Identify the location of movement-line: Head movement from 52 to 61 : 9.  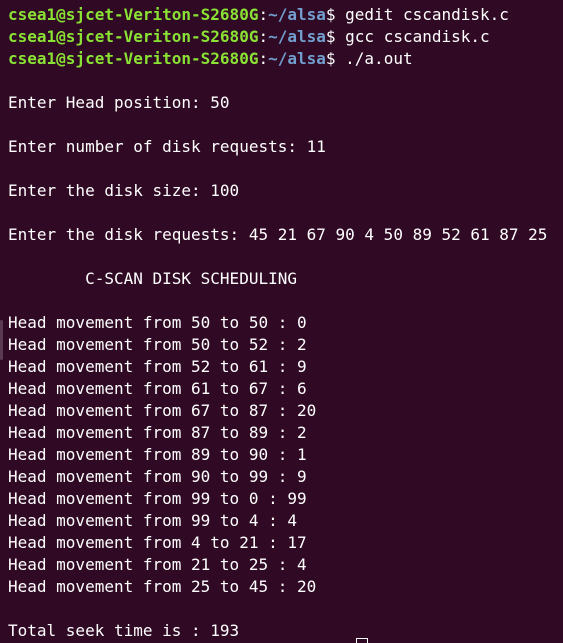
(157, 366).